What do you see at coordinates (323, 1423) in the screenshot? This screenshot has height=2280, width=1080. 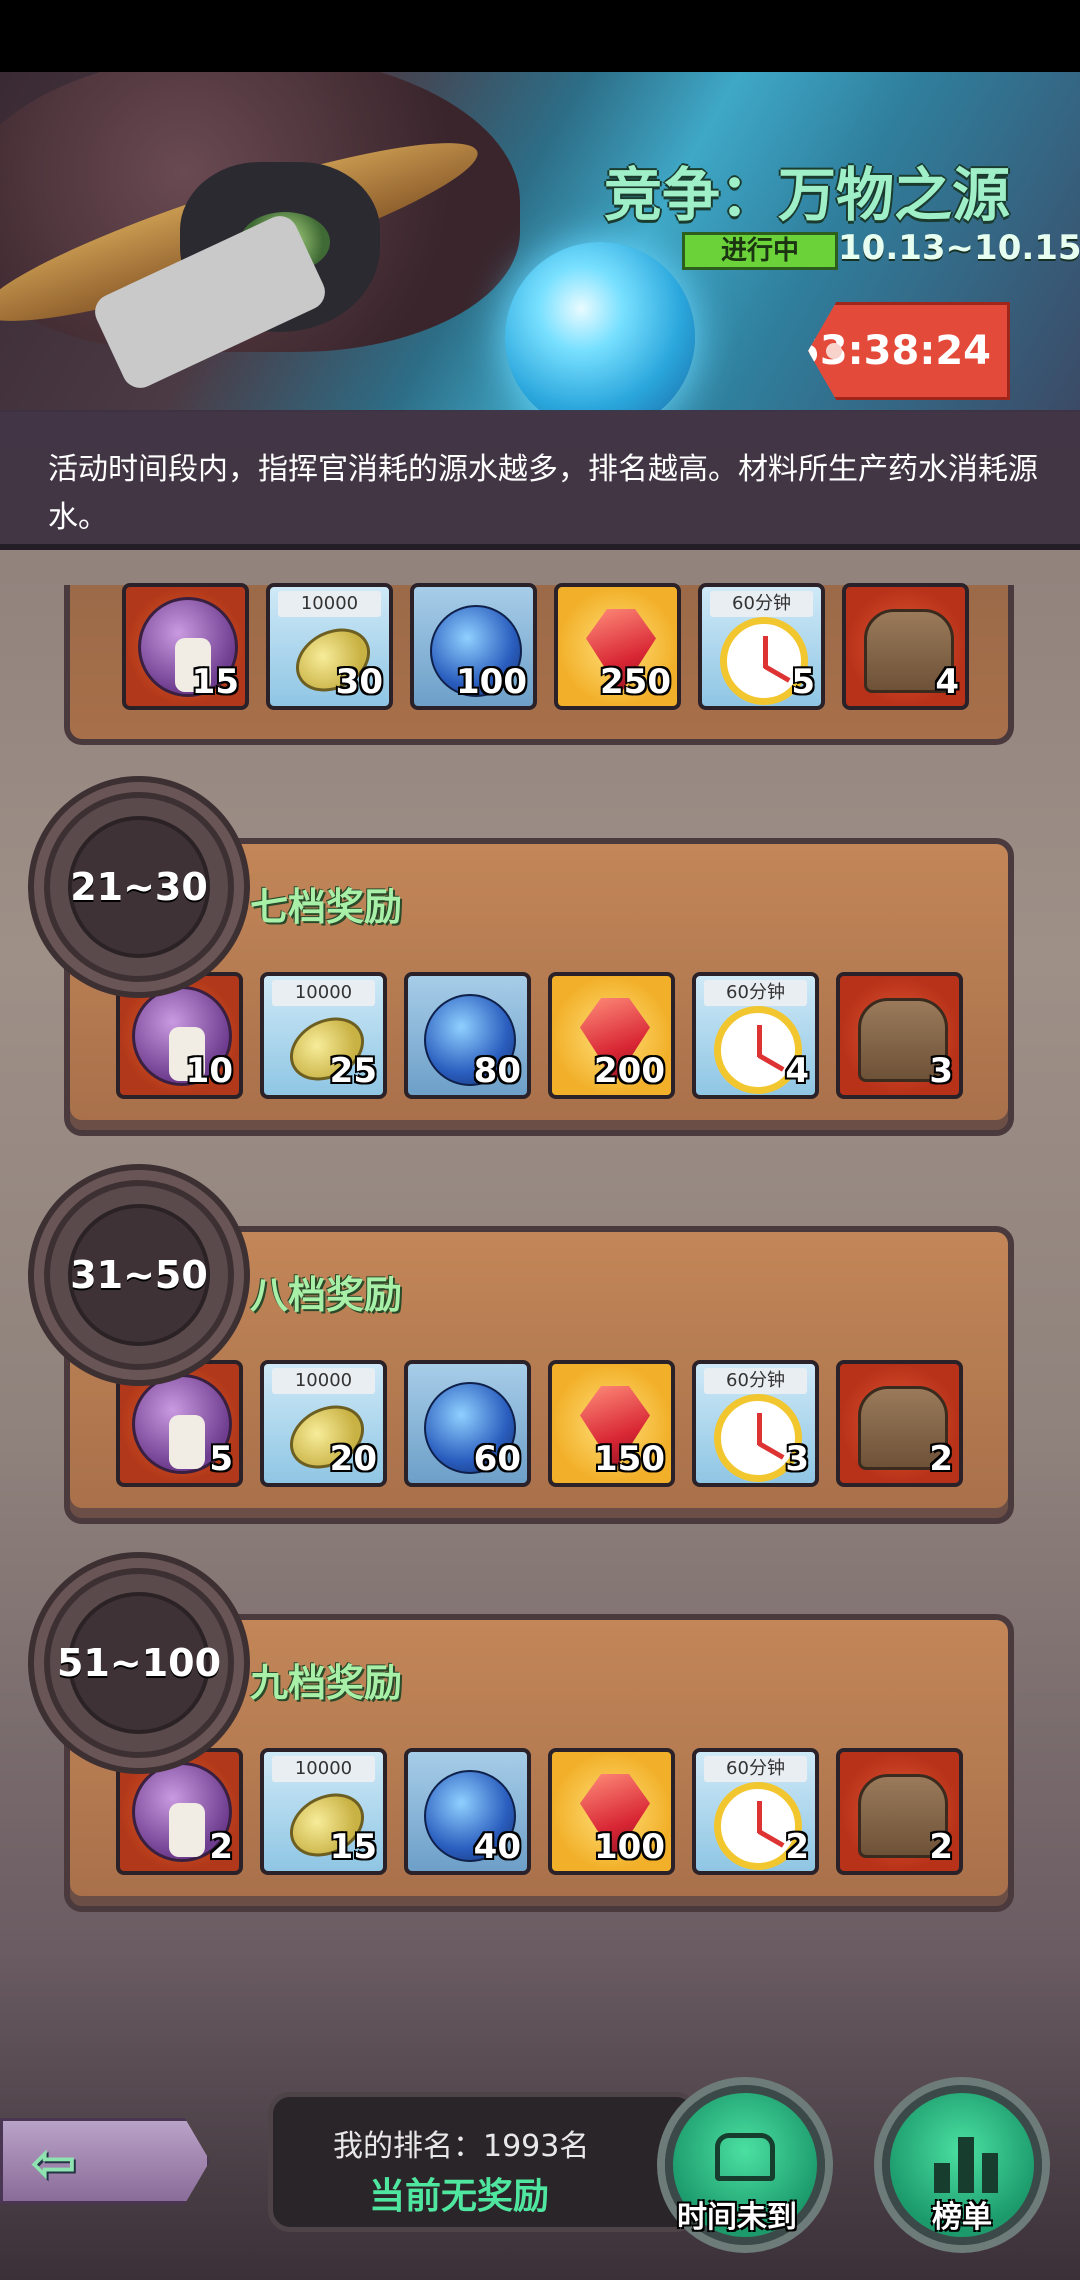 I see `reward-item: 10000 20` at bounding box center [323, 1423].